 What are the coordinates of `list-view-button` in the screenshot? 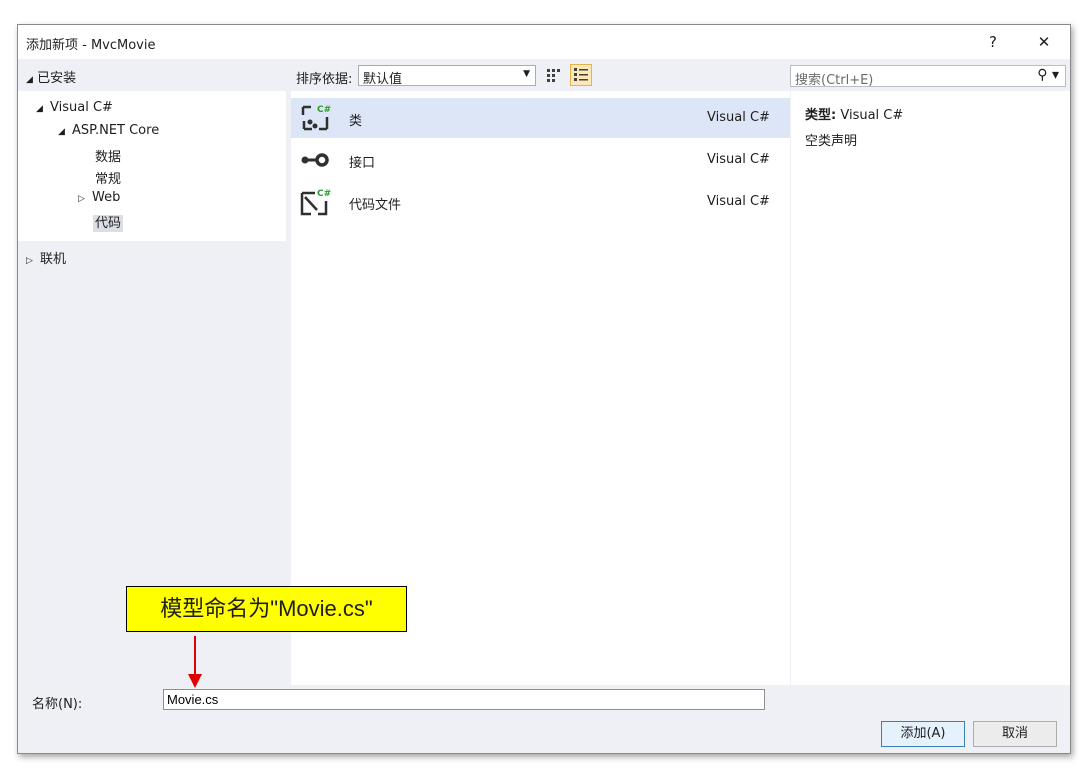 It's located at (581, 75).